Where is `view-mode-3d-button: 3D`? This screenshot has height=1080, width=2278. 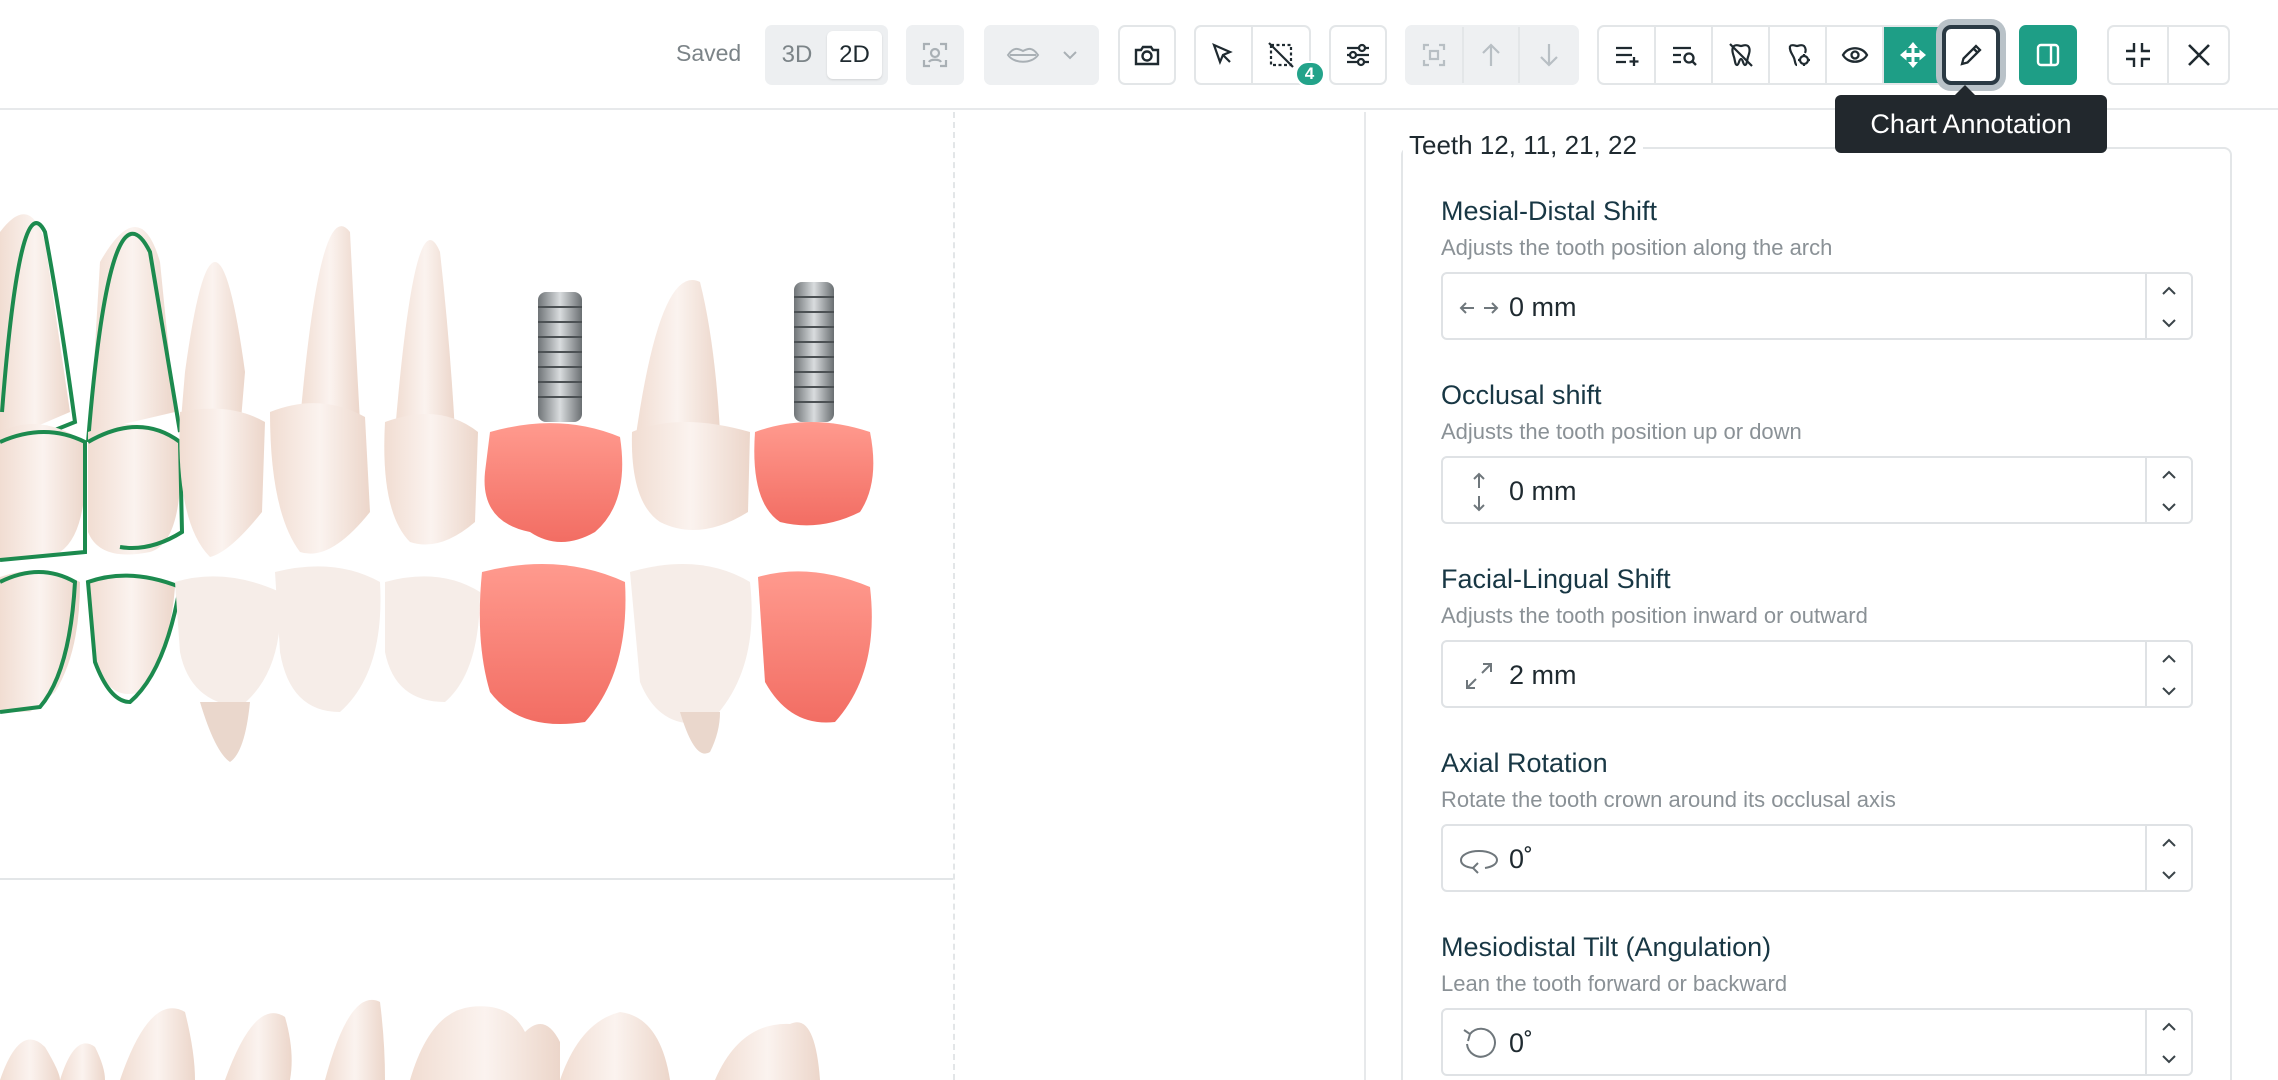 view-mode-3d-button: 3D is located at coordinates (797, 55).